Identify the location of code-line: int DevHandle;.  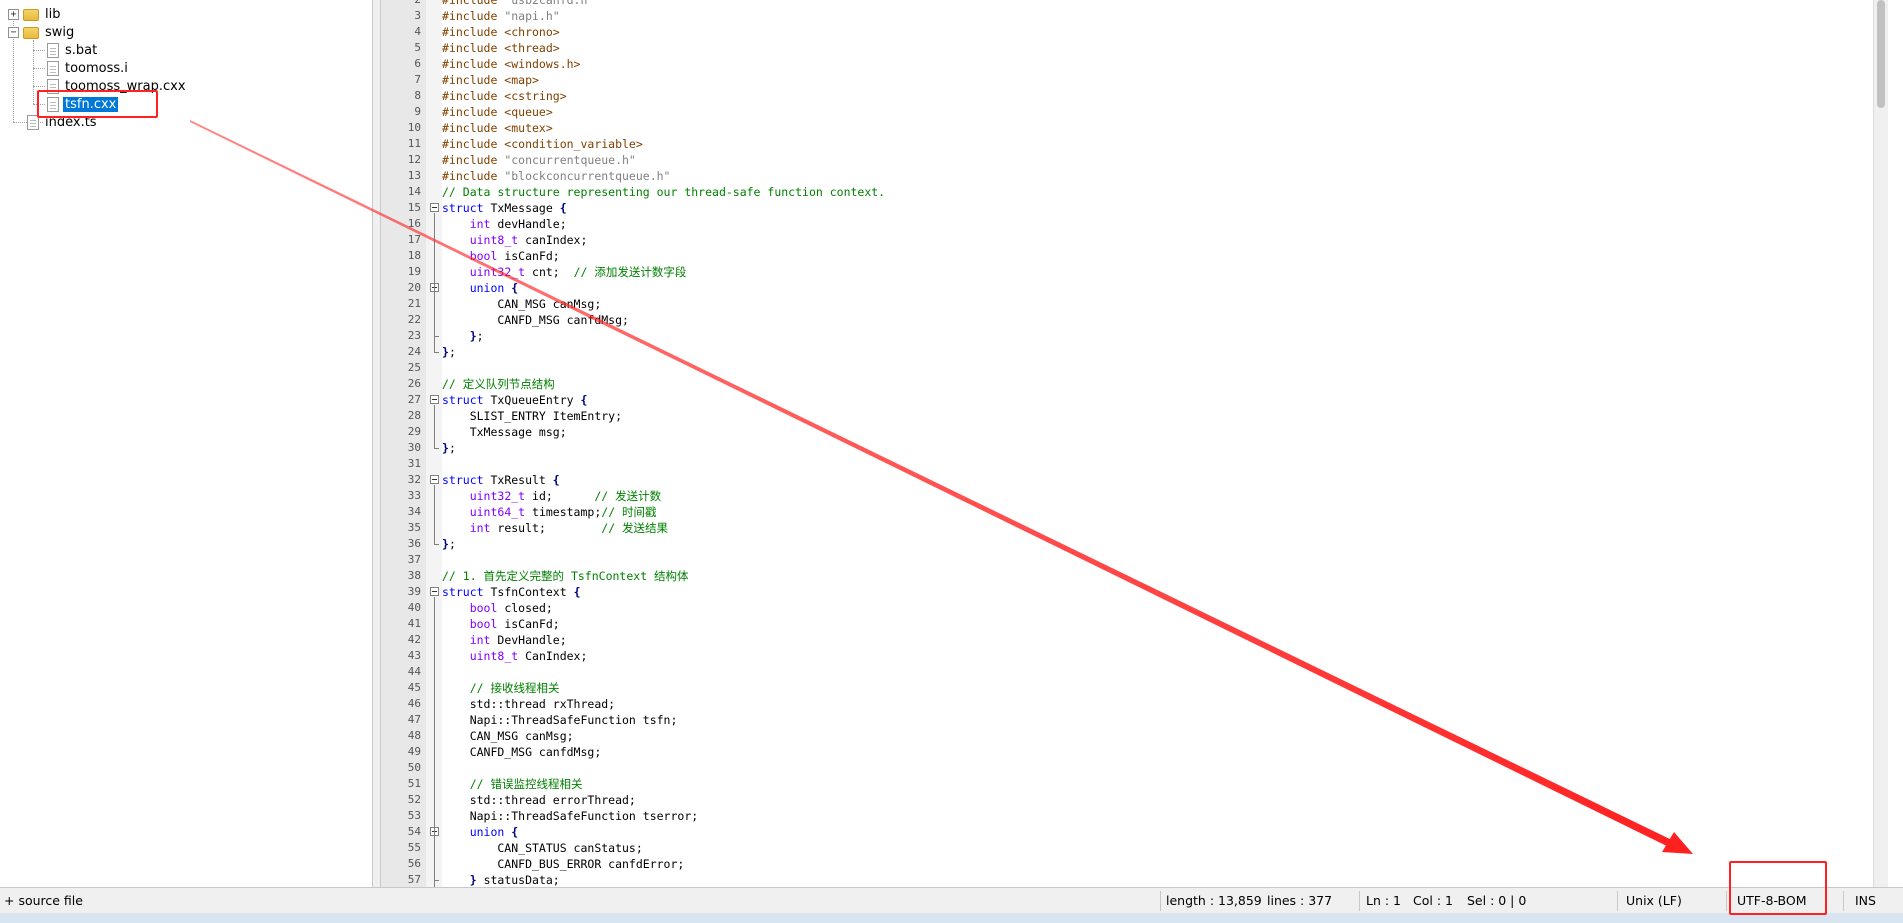
(1157, 640).